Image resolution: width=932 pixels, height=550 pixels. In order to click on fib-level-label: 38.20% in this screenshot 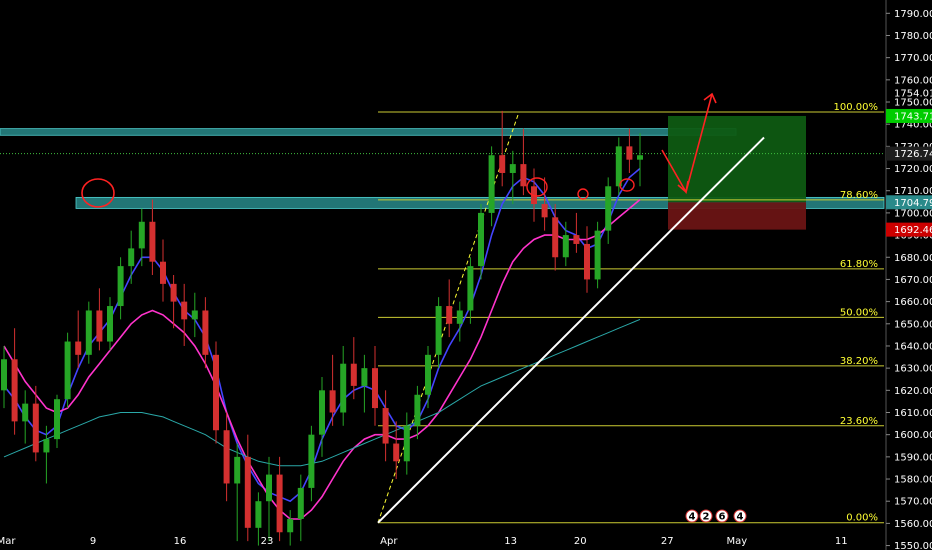, I will do `click(859, 361)`.